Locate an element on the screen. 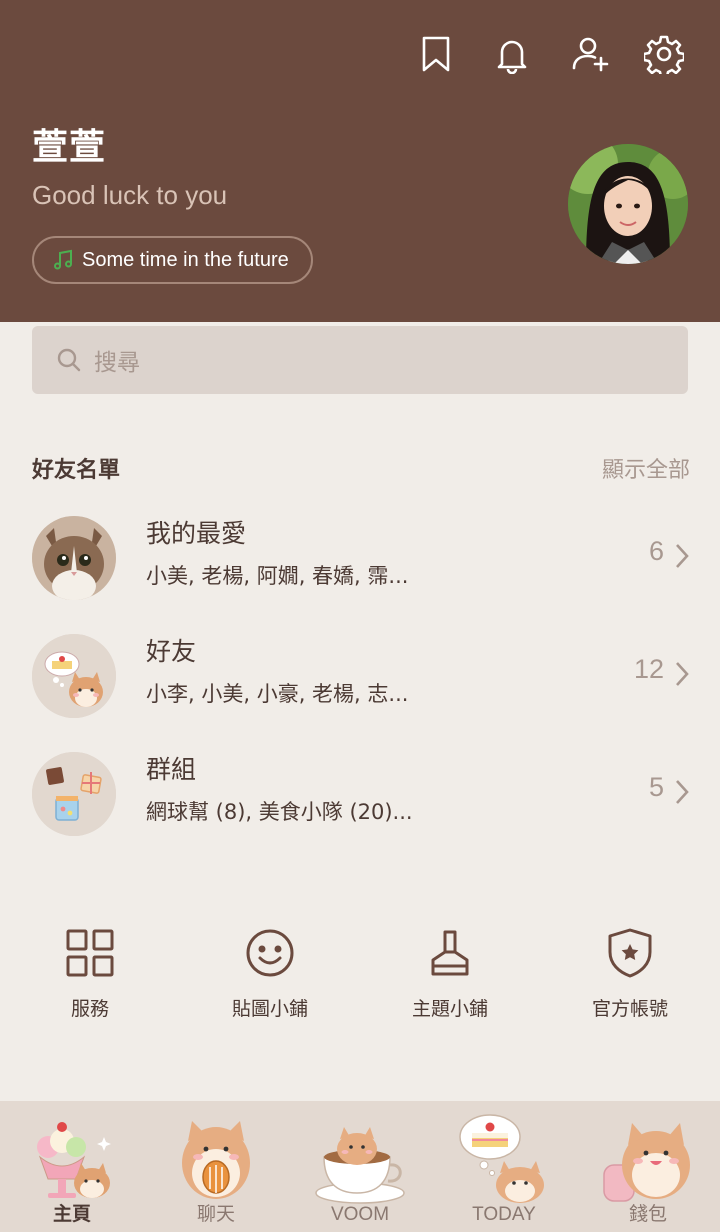 This screenshot has width=720, height=1232. show-all-link: 顯示全部 is located at coordinates (646, 468).